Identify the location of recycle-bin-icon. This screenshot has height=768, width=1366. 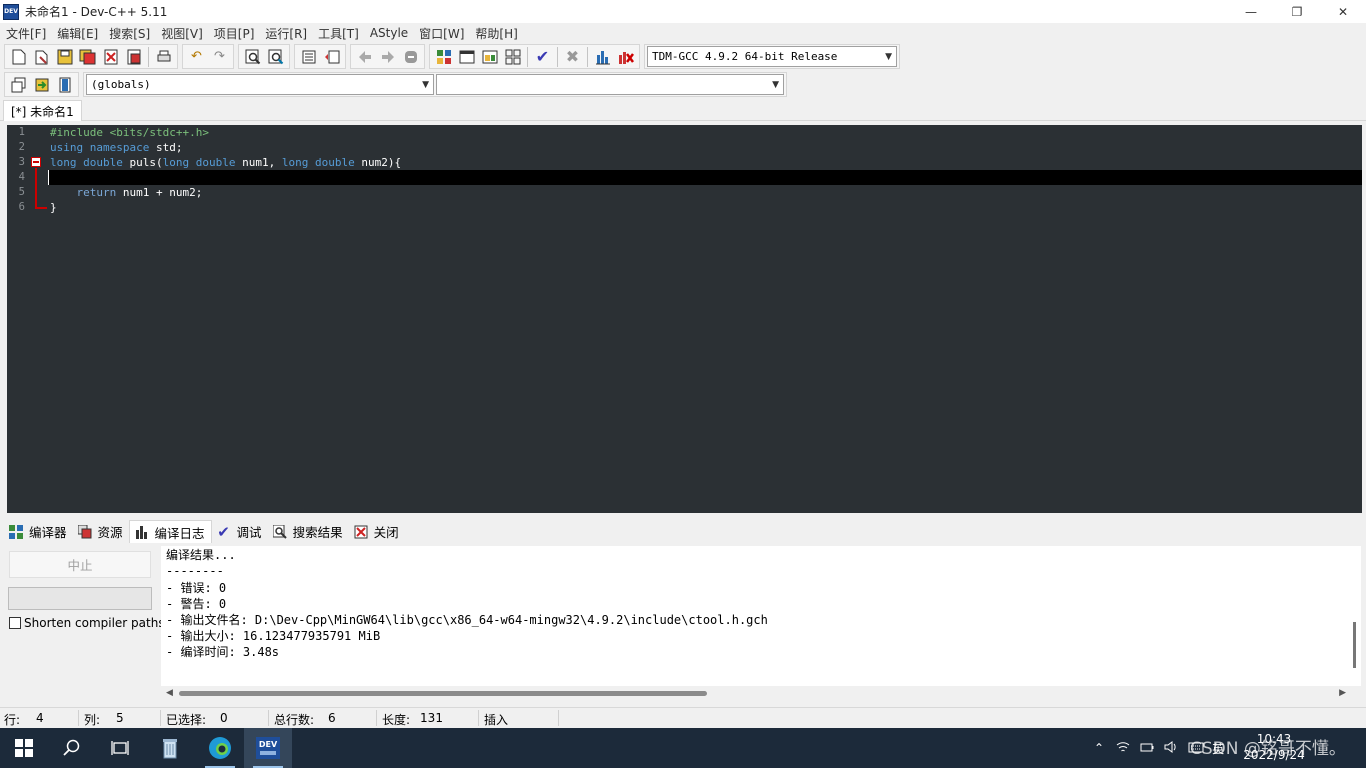
(170, 748).